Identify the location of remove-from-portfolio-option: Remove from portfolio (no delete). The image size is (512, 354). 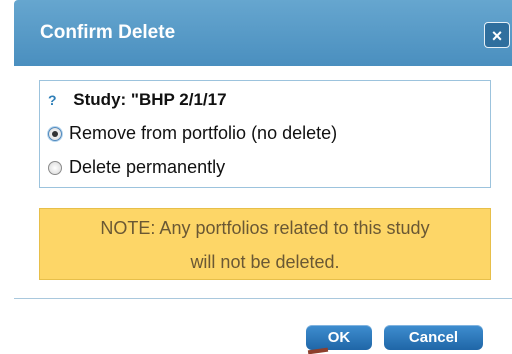
(192, 133).